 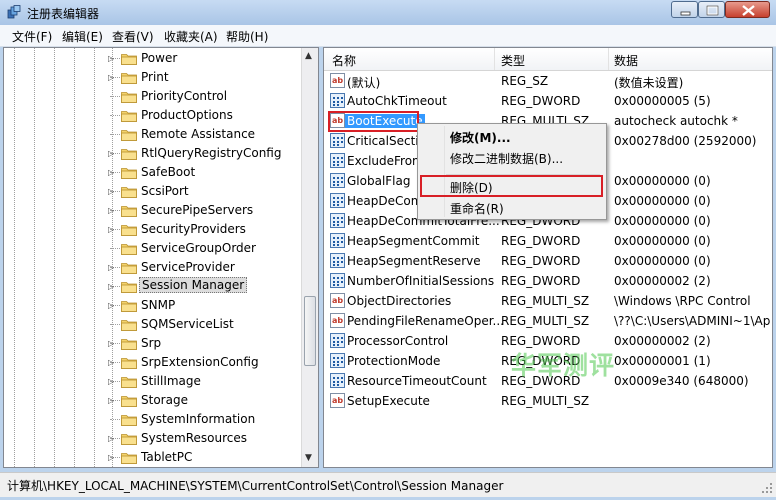 I want to click on tree-node: ▷ RtlQueryRegistryConfig, so click(x=152, y=153).